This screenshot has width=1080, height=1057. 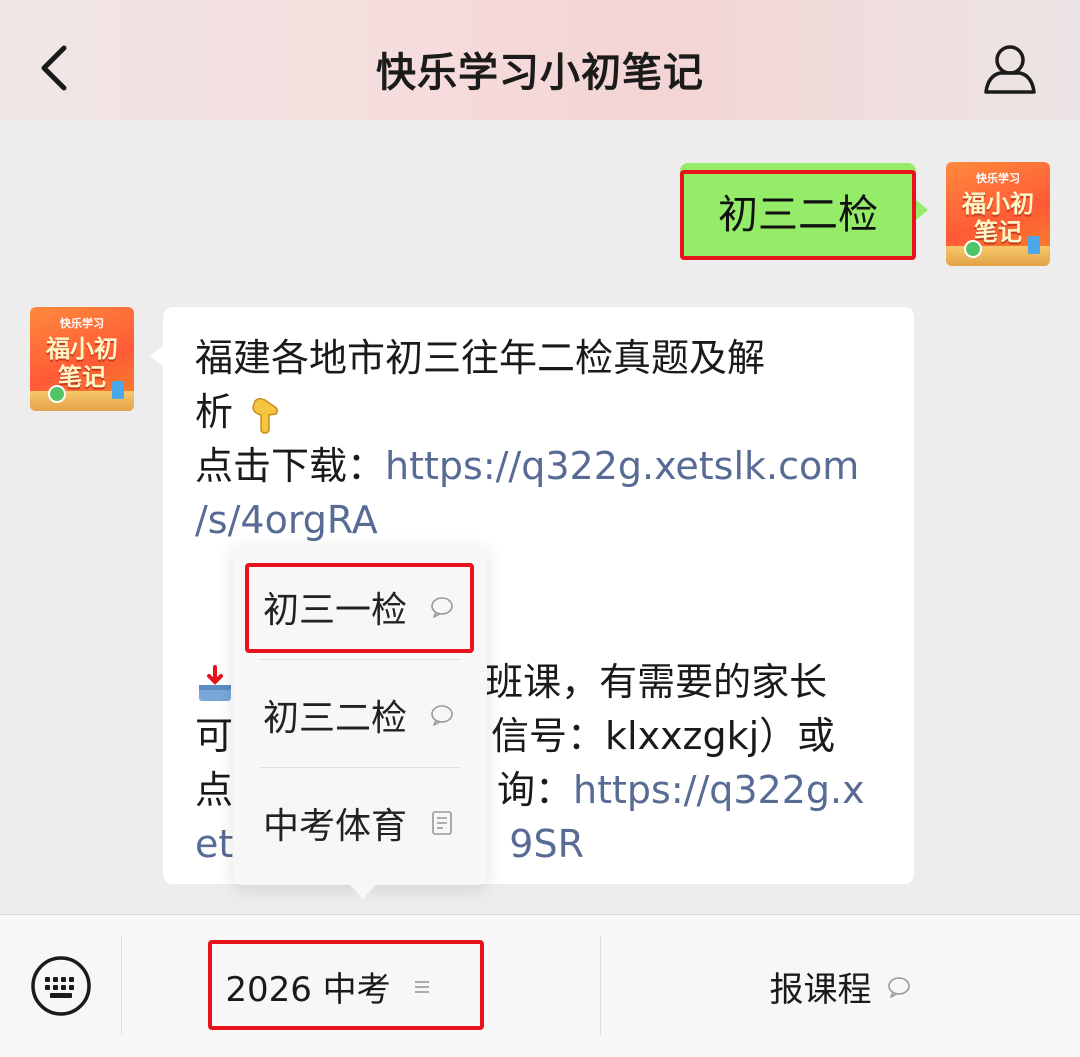 I want to click on page-title: 快乐学习小初笔记, so click(x=540, y=73).